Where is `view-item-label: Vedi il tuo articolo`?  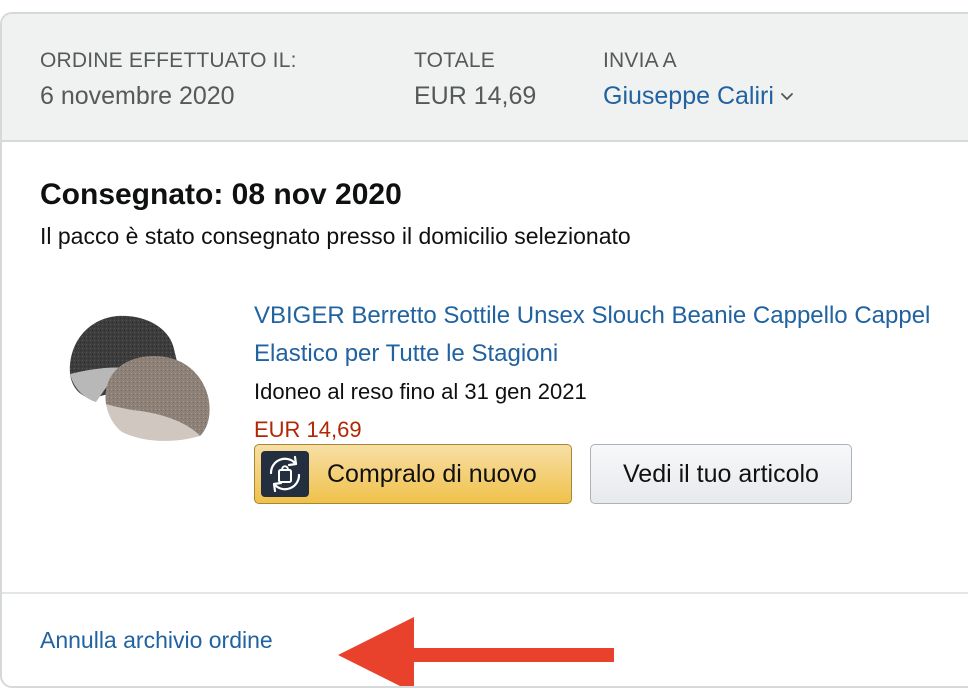 view-item-label: Vedi il tuo articolo is located at coordinates (721, 474).